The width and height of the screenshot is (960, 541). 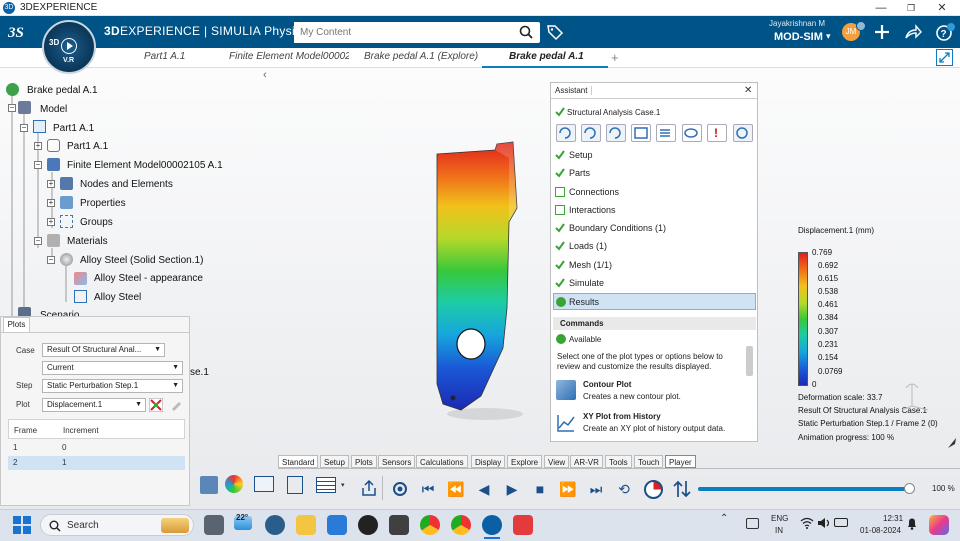 I want to click on tab-explore: Explore, so click(x=525, y=461).